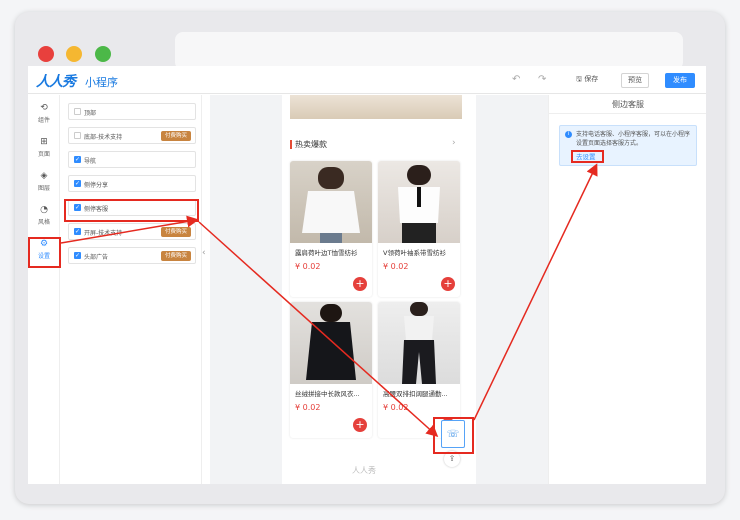 The height and width of the screenshot is (520, 740). I want to click on page-icon: ⊞, so click(44, 142).